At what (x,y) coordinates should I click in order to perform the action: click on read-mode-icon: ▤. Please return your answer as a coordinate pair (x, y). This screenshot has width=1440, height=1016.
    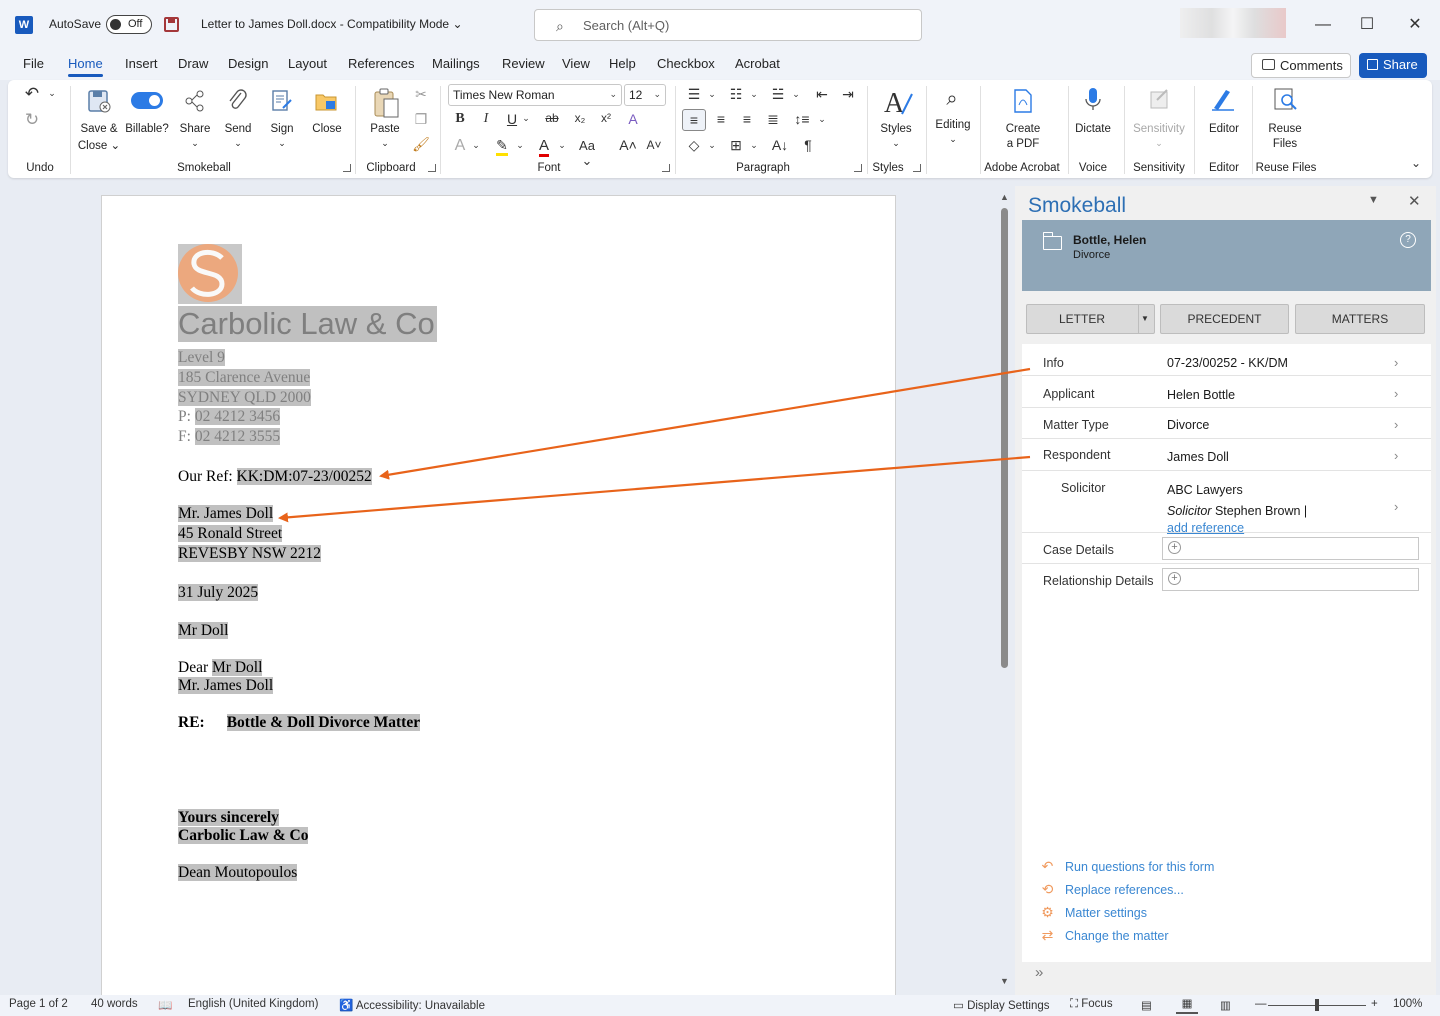
    Looking at the image, I should click on (1146, 1005).